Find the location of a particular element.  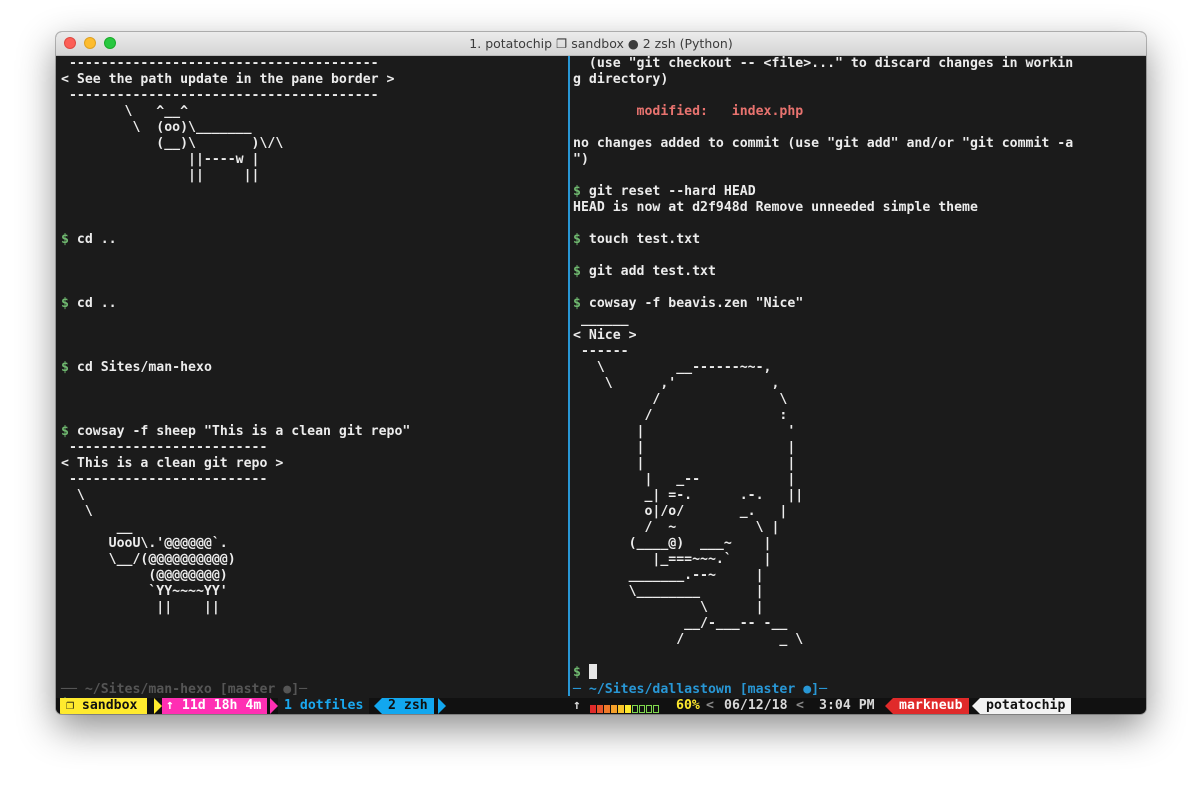

sheep-bubble2-top: ------------------------- is located at coordinates (164, 447).